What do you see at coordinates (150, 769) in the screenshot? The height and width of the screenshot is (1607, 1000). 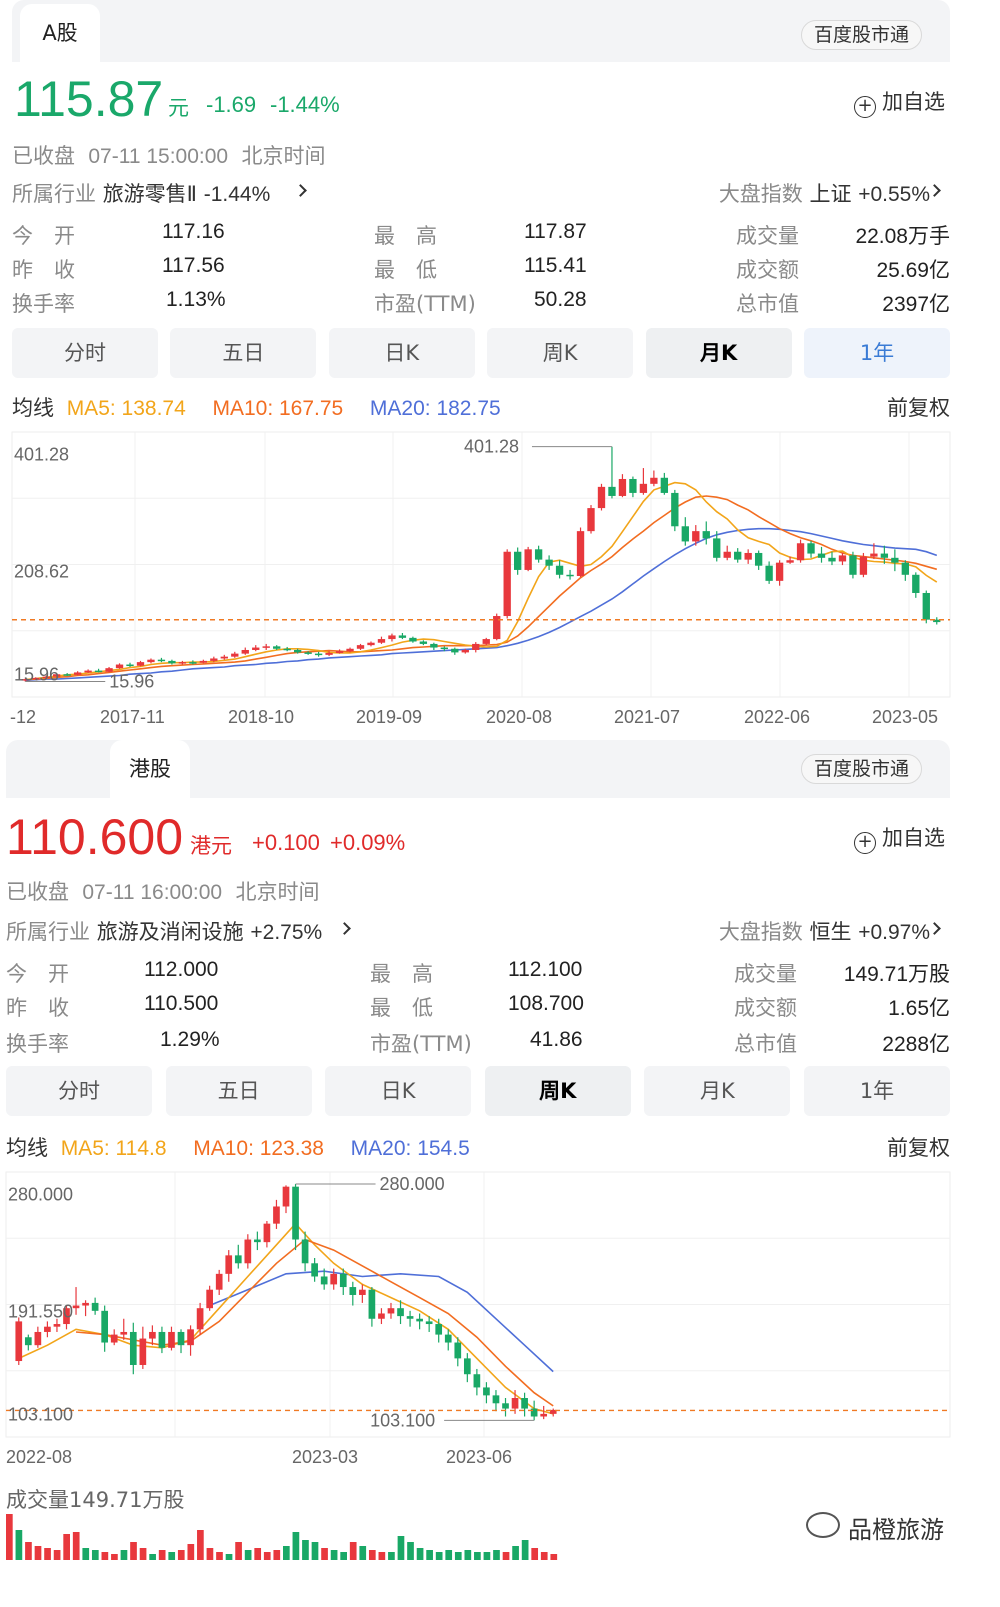 I see `tab-hk-share: 港股` at bounding box center [150, 769].